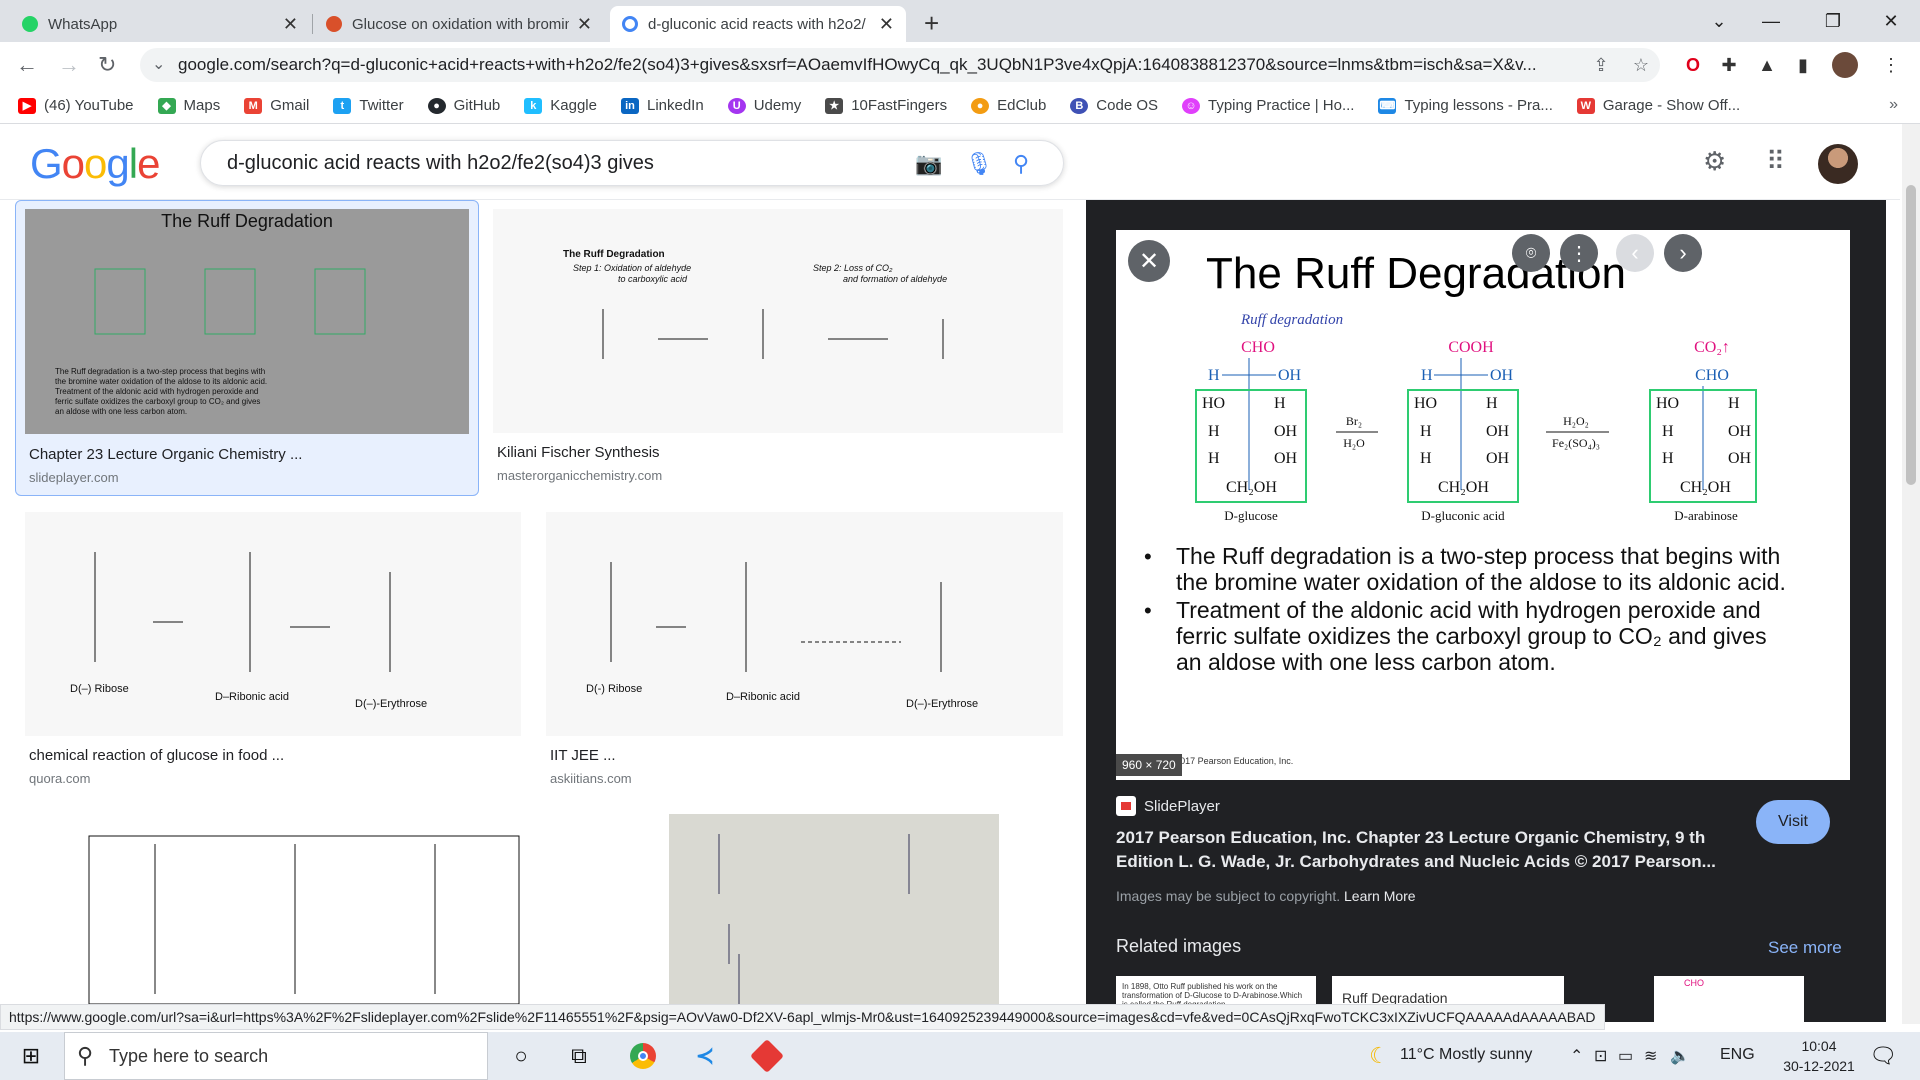 This screenshot has height=1080, width=1920. What do you see at coordinates (1680, 1056) in the screenshot?
I see `volume-icon: 🔈` at bounding box center [1680, 1056].